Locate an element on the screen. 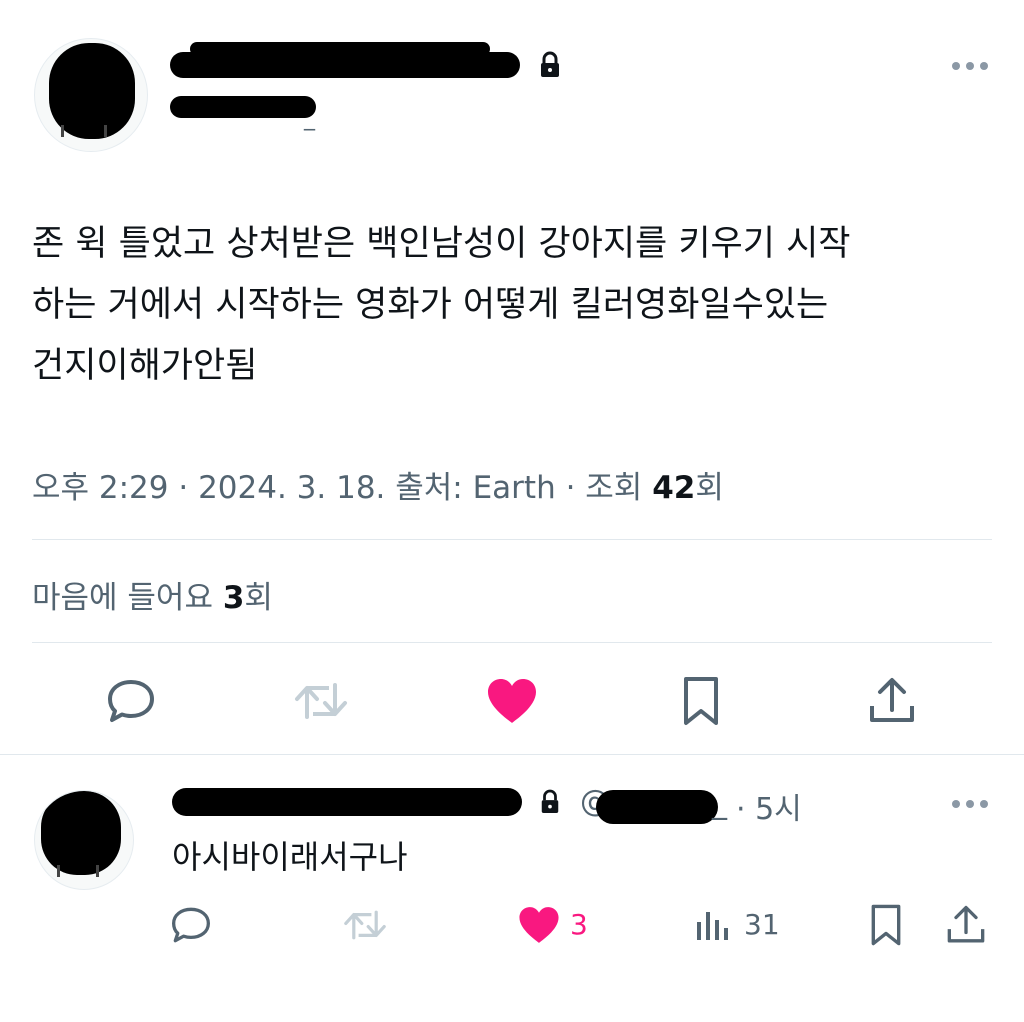 Image resolution: width=1024 pixels, height=1022 pixels. reply-time: · 5시 is located at coordinates (769, 809).